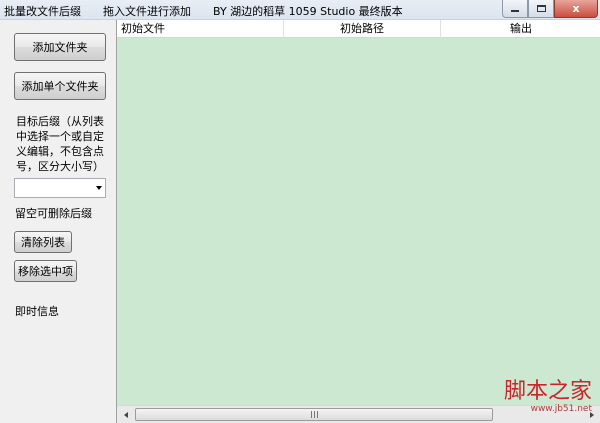 The width and height of the screenshot is (600, 423). I want to click on add-folder-button: 添加文件夹, so click(60, 47).